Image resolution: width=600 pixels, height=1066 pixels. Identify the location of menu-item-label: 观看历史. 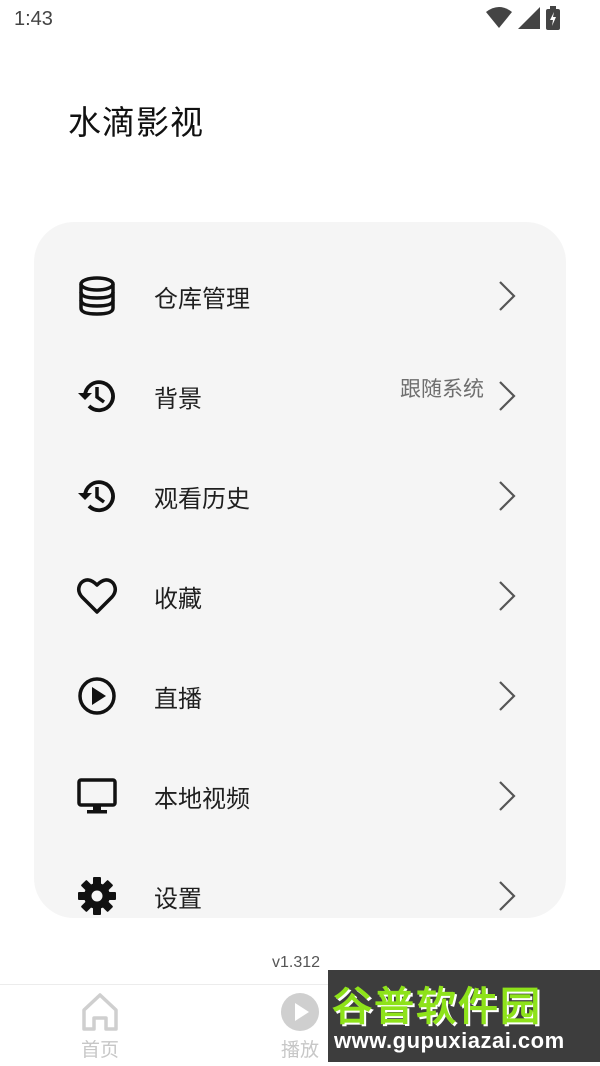
(202, 499).